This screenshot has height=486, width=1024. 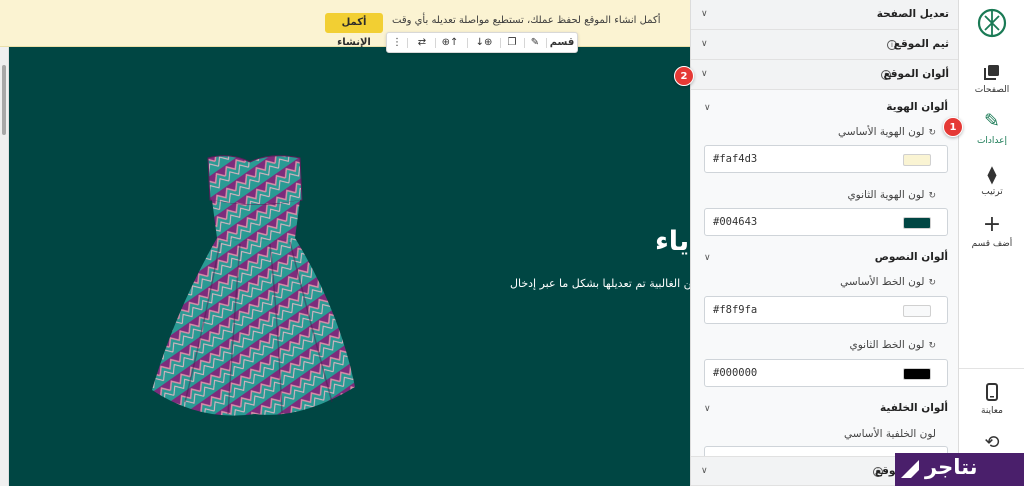 I want to click on logo-icon, so click(x=992, y=23).